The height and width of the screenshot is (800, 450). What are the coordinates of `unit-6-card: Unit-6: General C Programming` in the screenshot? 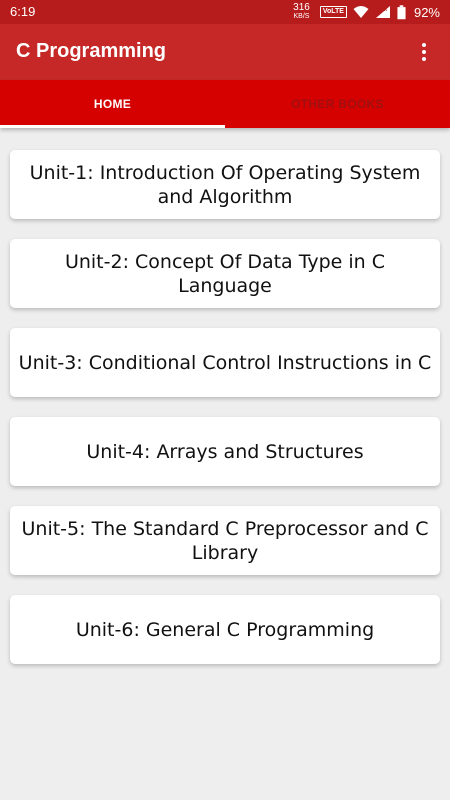 It's located at (225, 629).